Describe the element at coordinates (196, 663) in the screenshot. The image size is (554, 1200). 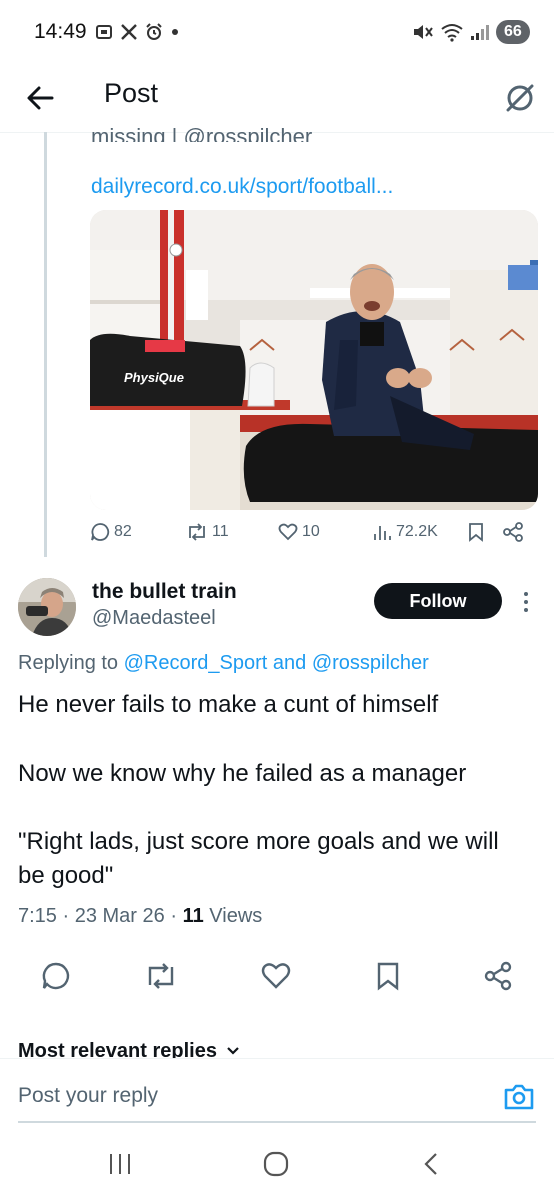
I see `mention-record-sport: @Record_Sport` at that location.